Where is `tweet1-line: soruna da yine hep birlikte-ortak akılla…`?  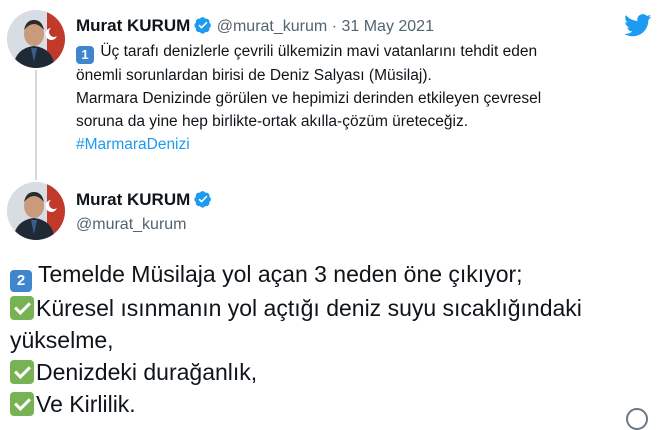 tweet1-line: soruna da yine hep birlikte-ortak akılla… is located at coordinates (272, 121).